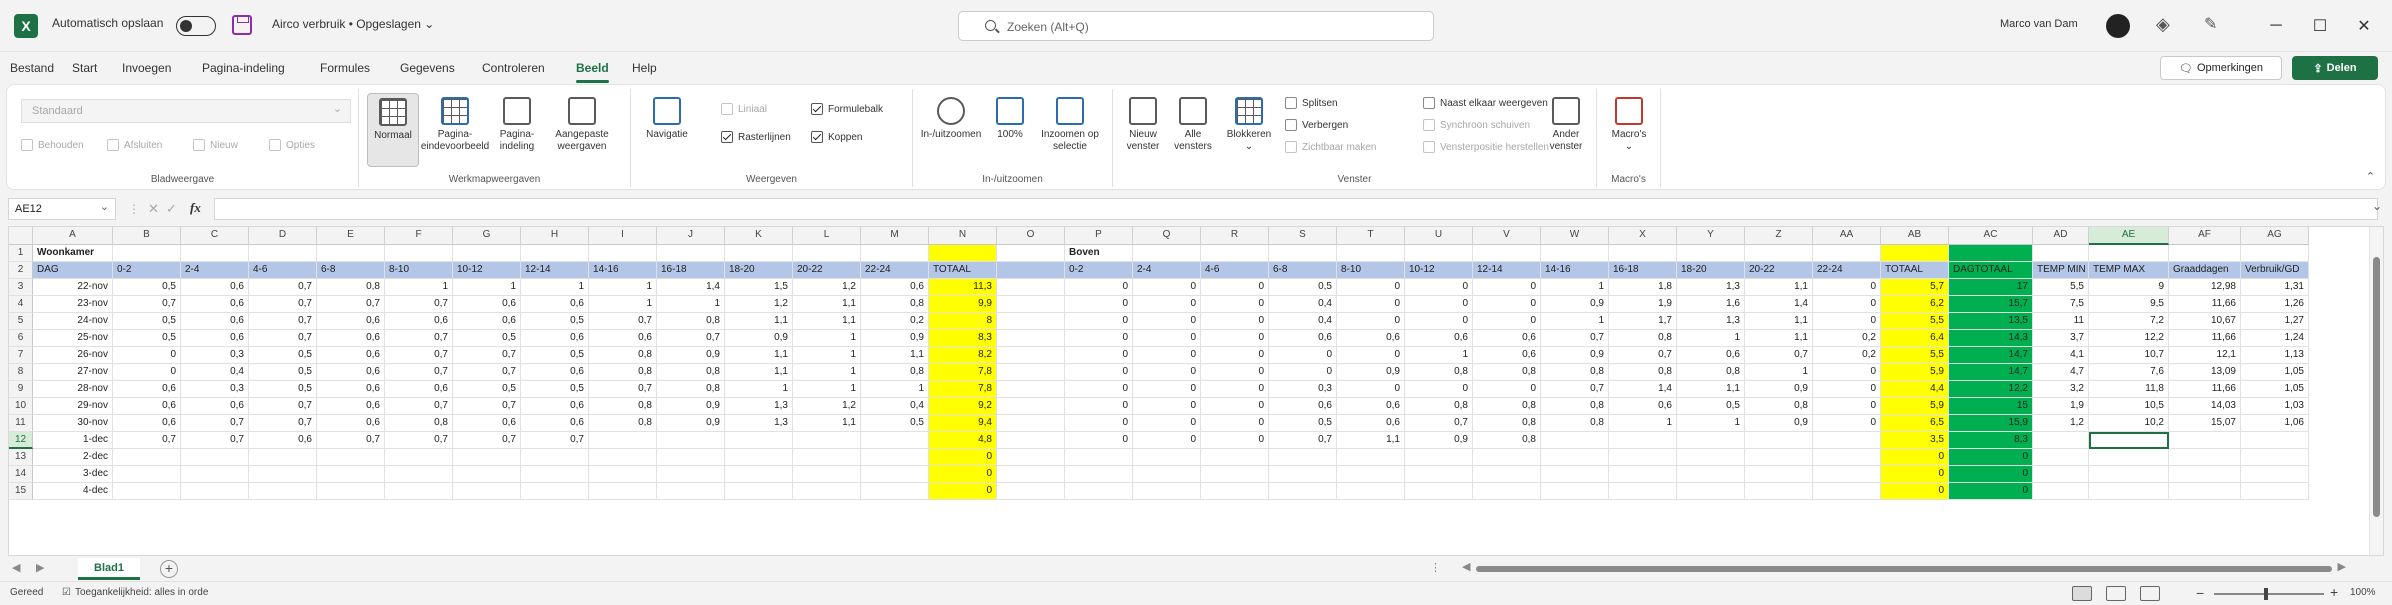 This screenshot has width=2392, height=605. Describe the element at coordinates (895, 270) in the screenshot. I see `column-label: 22-24` at that location.